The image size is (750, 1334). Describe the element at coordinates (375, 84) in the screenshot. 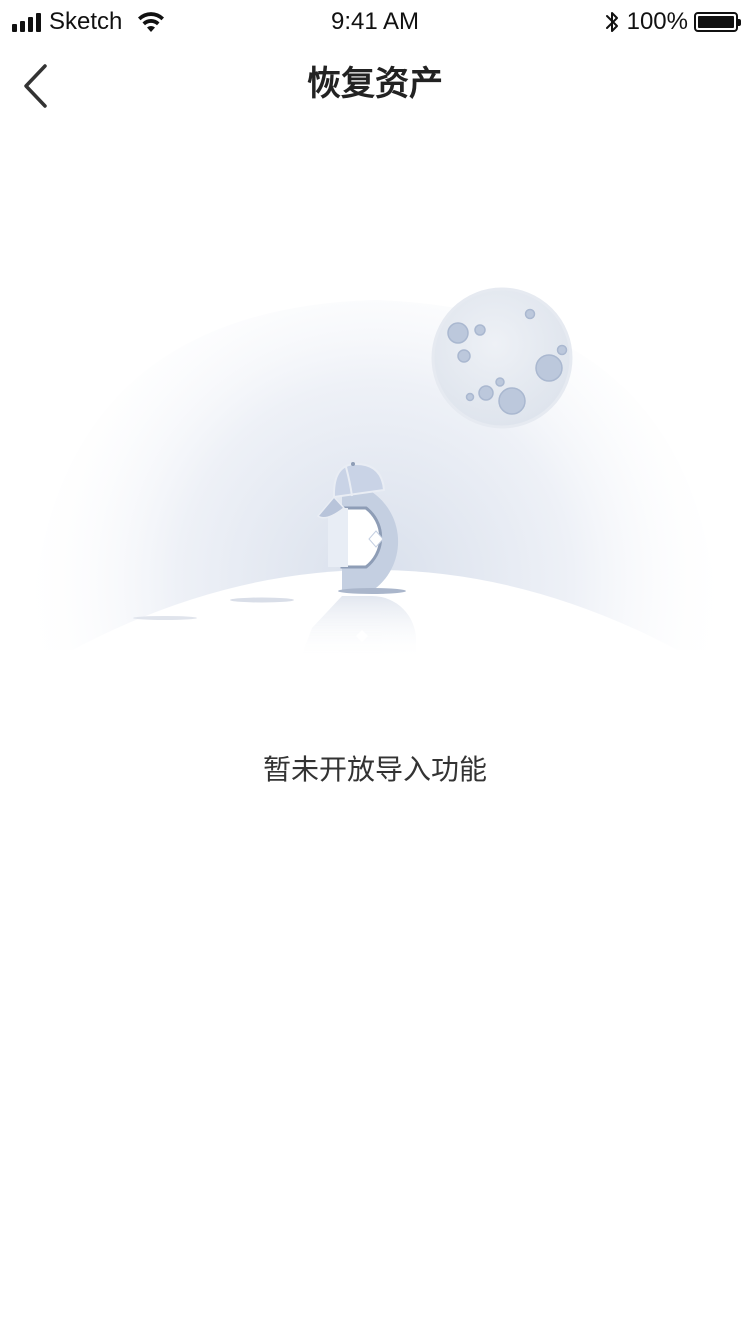

I see `page-title: 恢复资产` at that location.